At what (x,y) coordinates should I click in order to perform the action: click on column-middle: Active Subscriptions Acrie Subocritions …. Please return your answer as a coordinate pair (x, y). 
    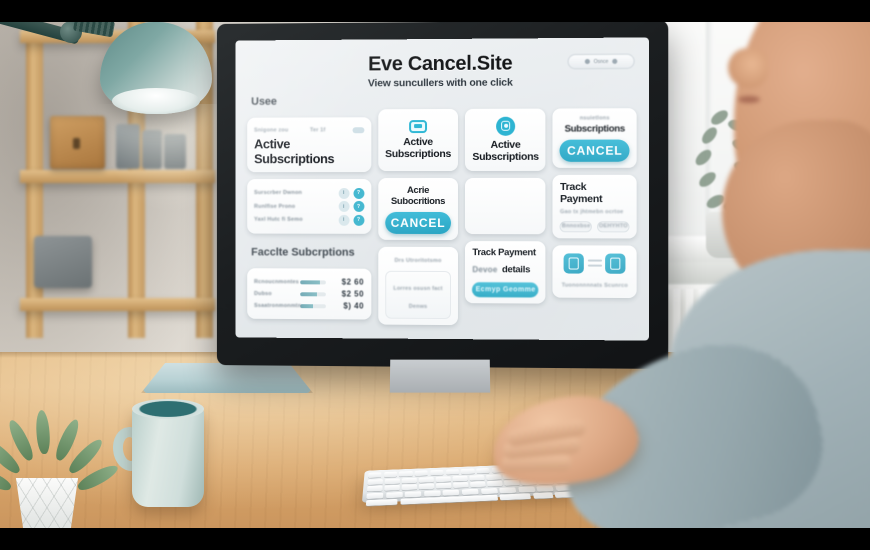
    Looking at the image, I should click on (418, 207).